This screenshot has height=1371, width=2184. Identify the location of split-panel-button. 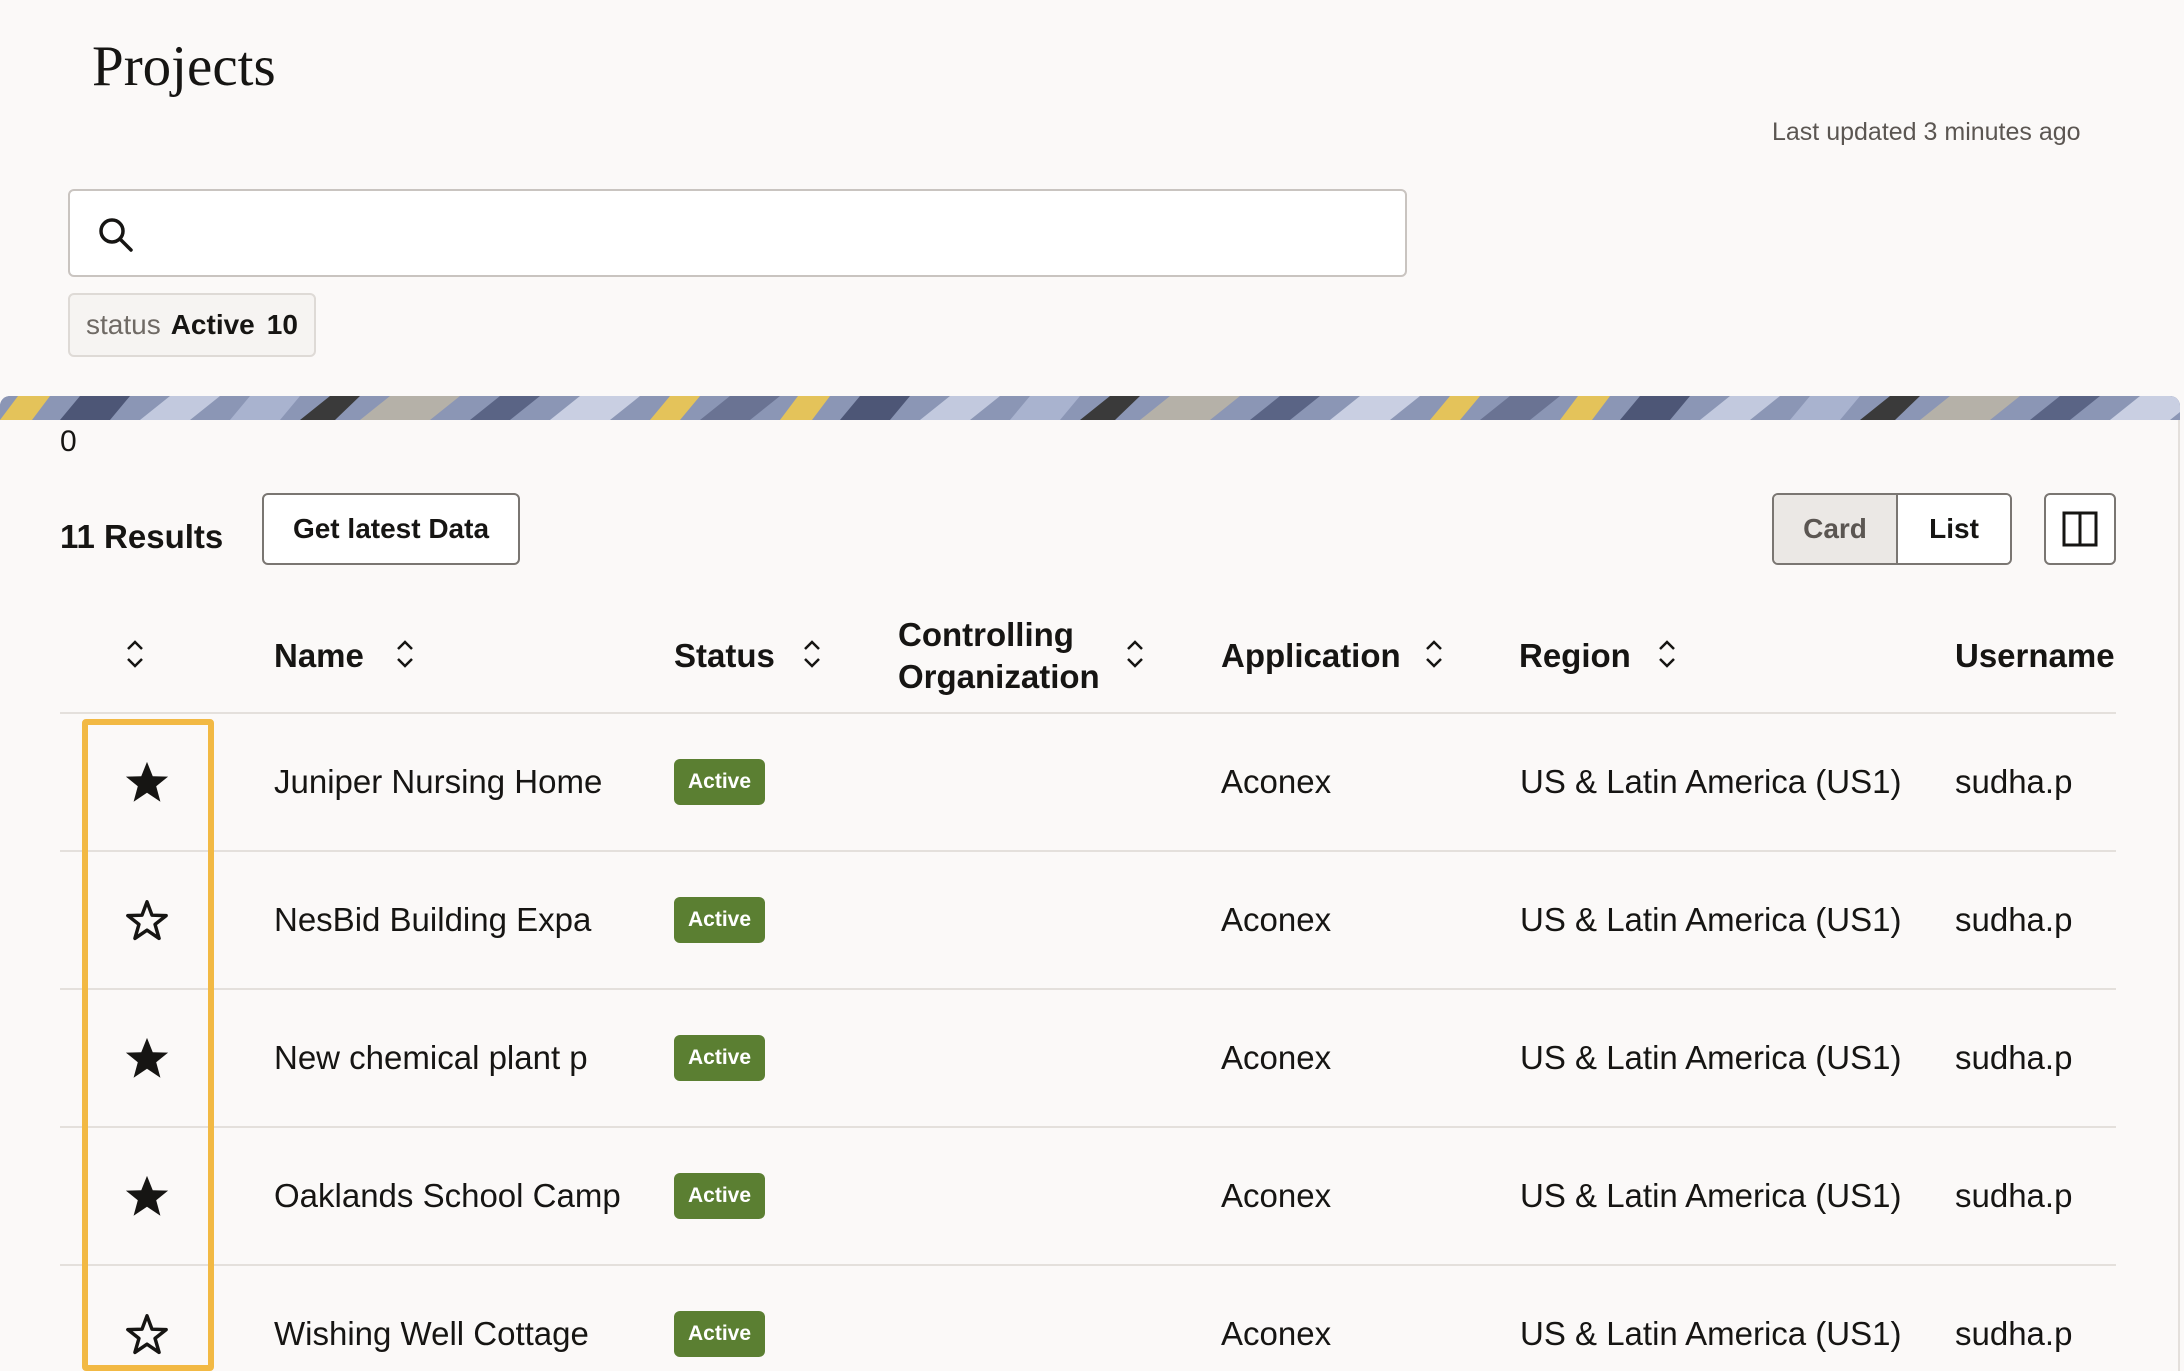
(2080, 529).